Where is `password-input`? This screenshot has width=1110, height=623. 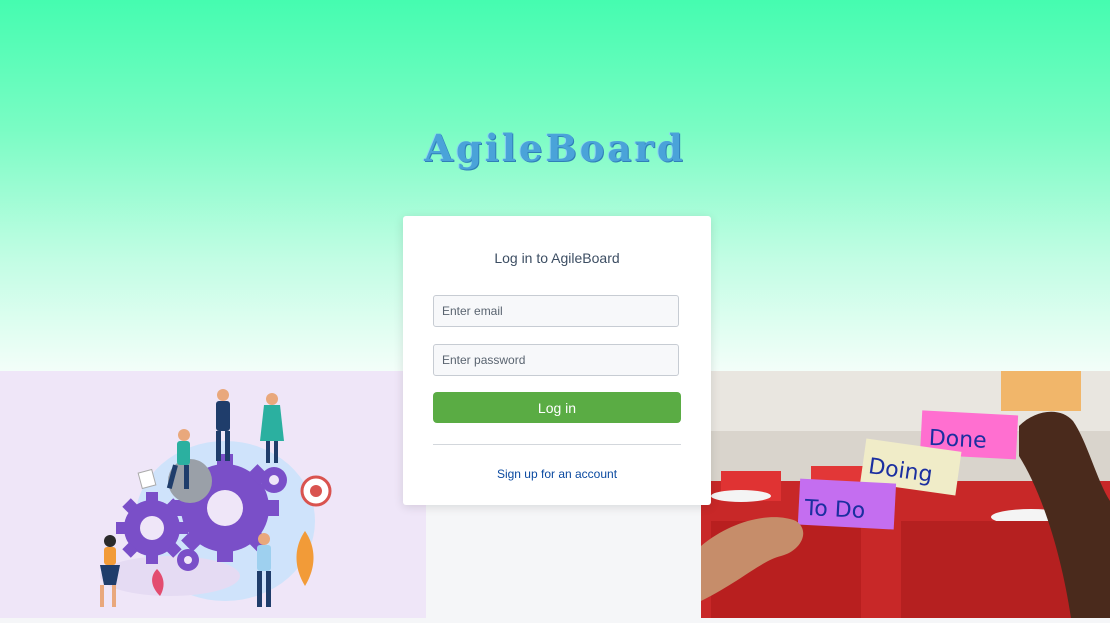 password-input is located at coordinates (556, 360).